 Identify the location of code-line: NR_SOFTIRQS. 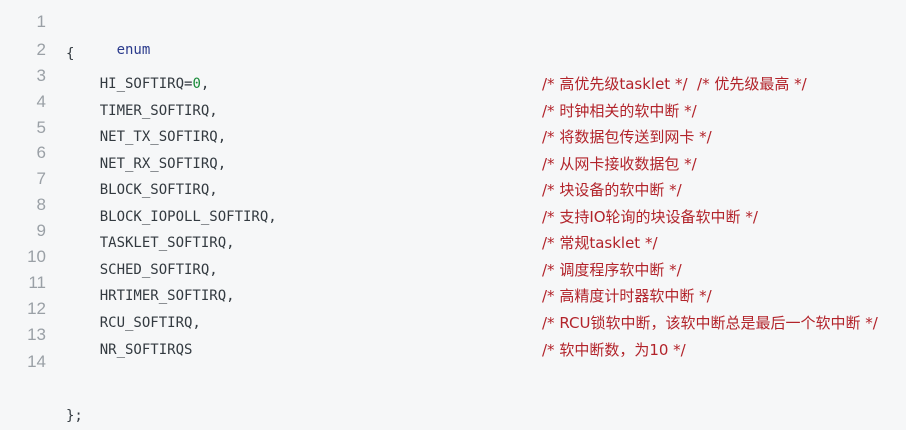
(129, 350).